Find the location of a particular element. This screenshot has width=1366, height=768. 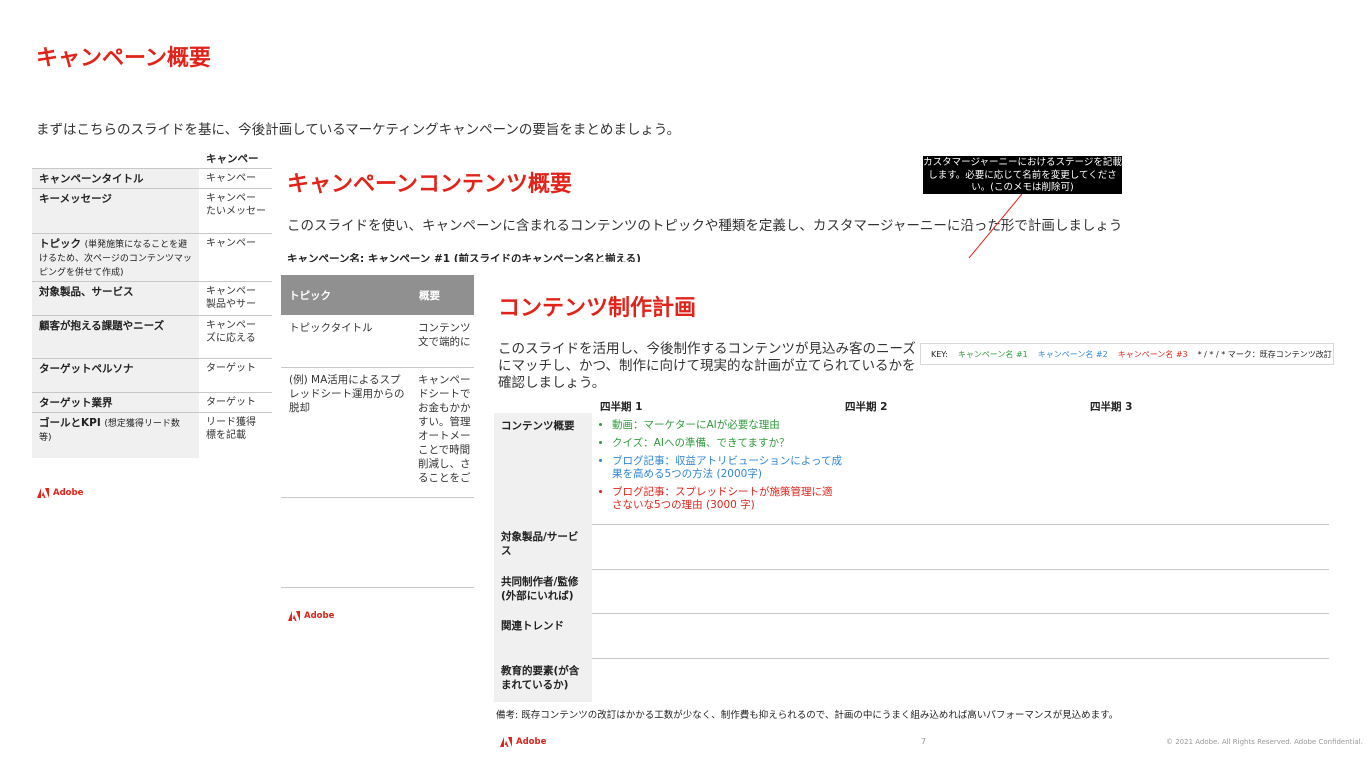

slide1-row: キーメッセージ キャンペー たいメッセー is located at coordinates (152, 211).